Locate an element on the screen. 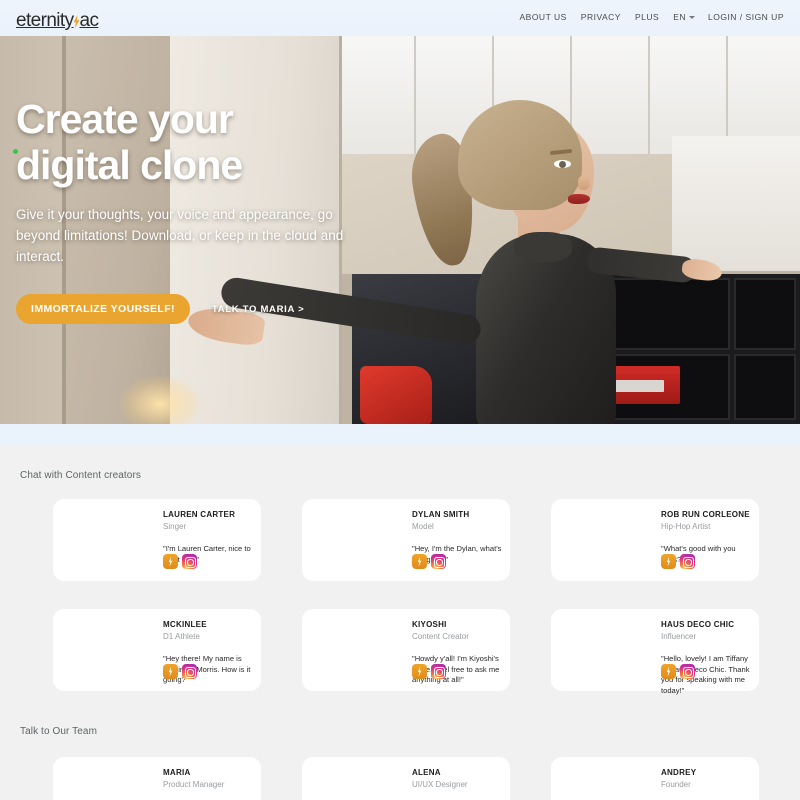  login-signup-button: LOGIN / SIGN UP is located at coordinates (746, 17).